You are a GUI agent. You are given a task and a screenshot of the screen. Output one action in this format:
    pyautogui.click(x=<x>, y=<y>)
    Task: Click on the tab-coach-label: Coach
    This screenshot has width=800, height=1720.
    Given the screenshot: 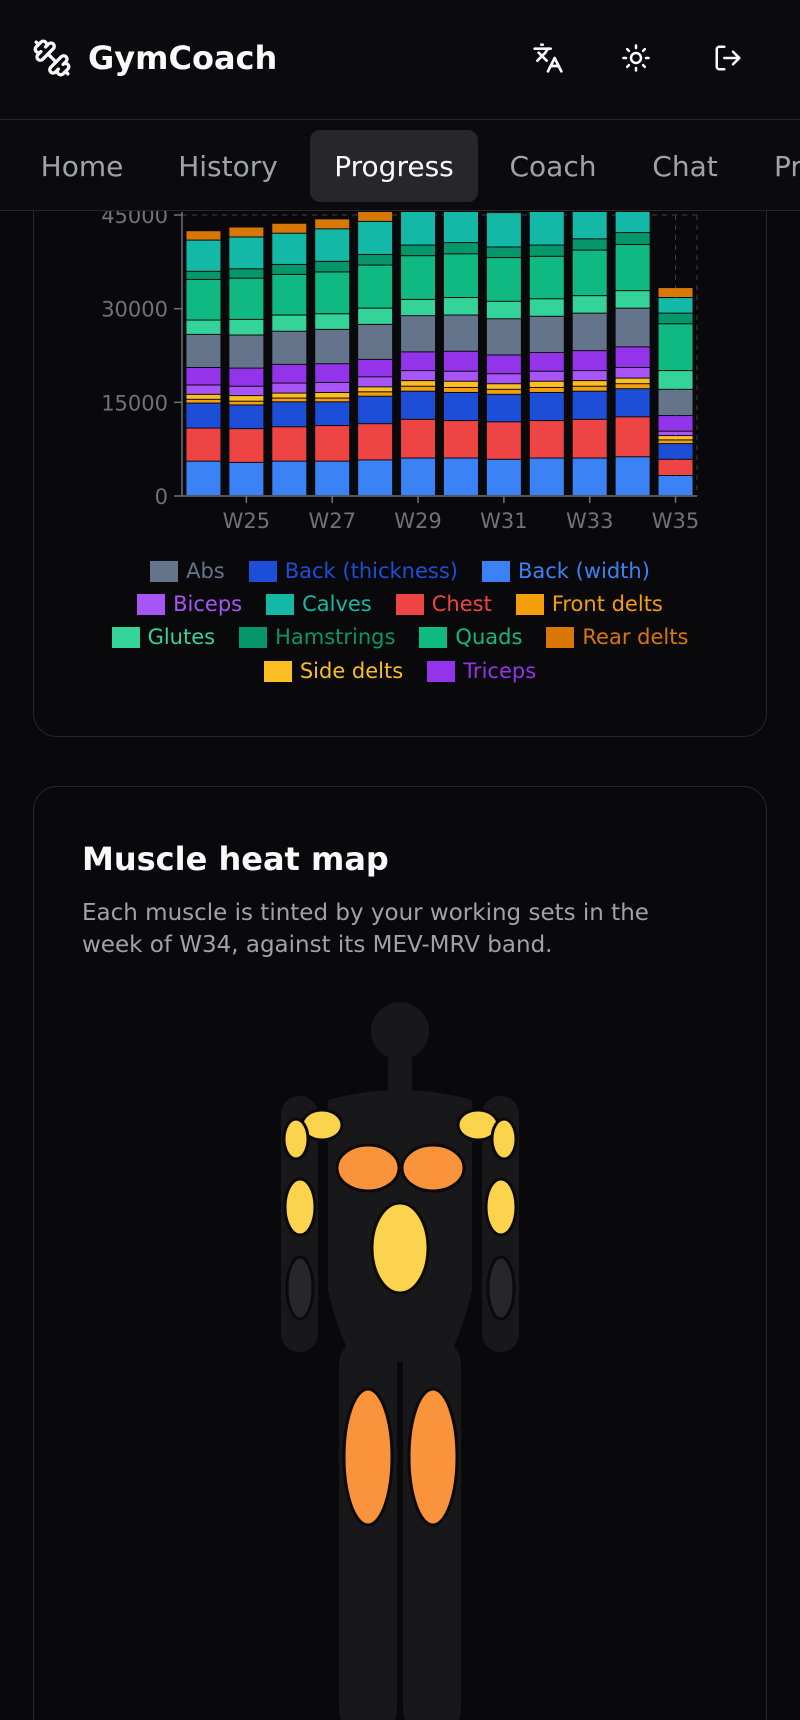 What is the action you would take?
    pyautogui.click(x=553, y=166)
    